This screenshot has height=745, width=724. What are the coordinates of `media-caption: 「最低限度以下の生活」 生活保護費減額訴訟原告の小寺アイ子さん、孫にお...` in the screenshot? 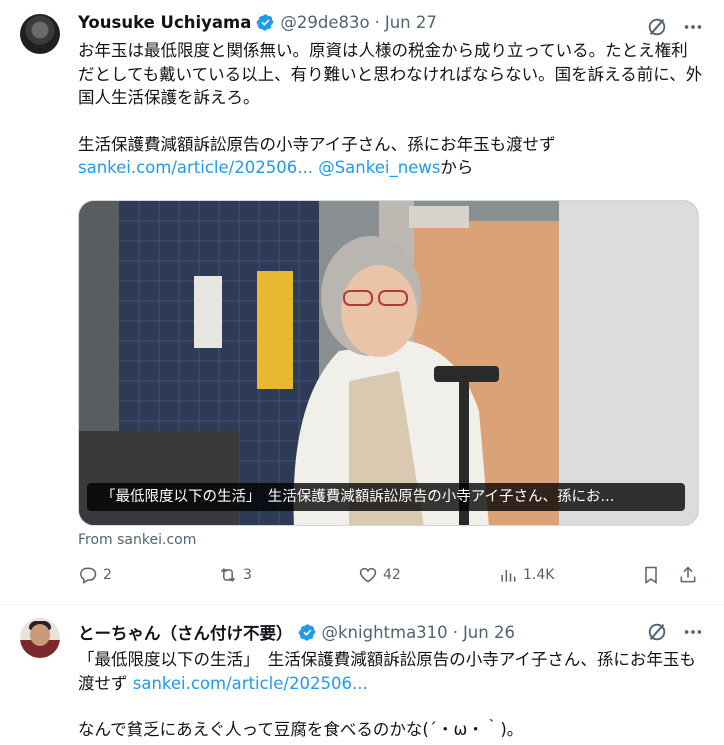 It's located at (386, 497).